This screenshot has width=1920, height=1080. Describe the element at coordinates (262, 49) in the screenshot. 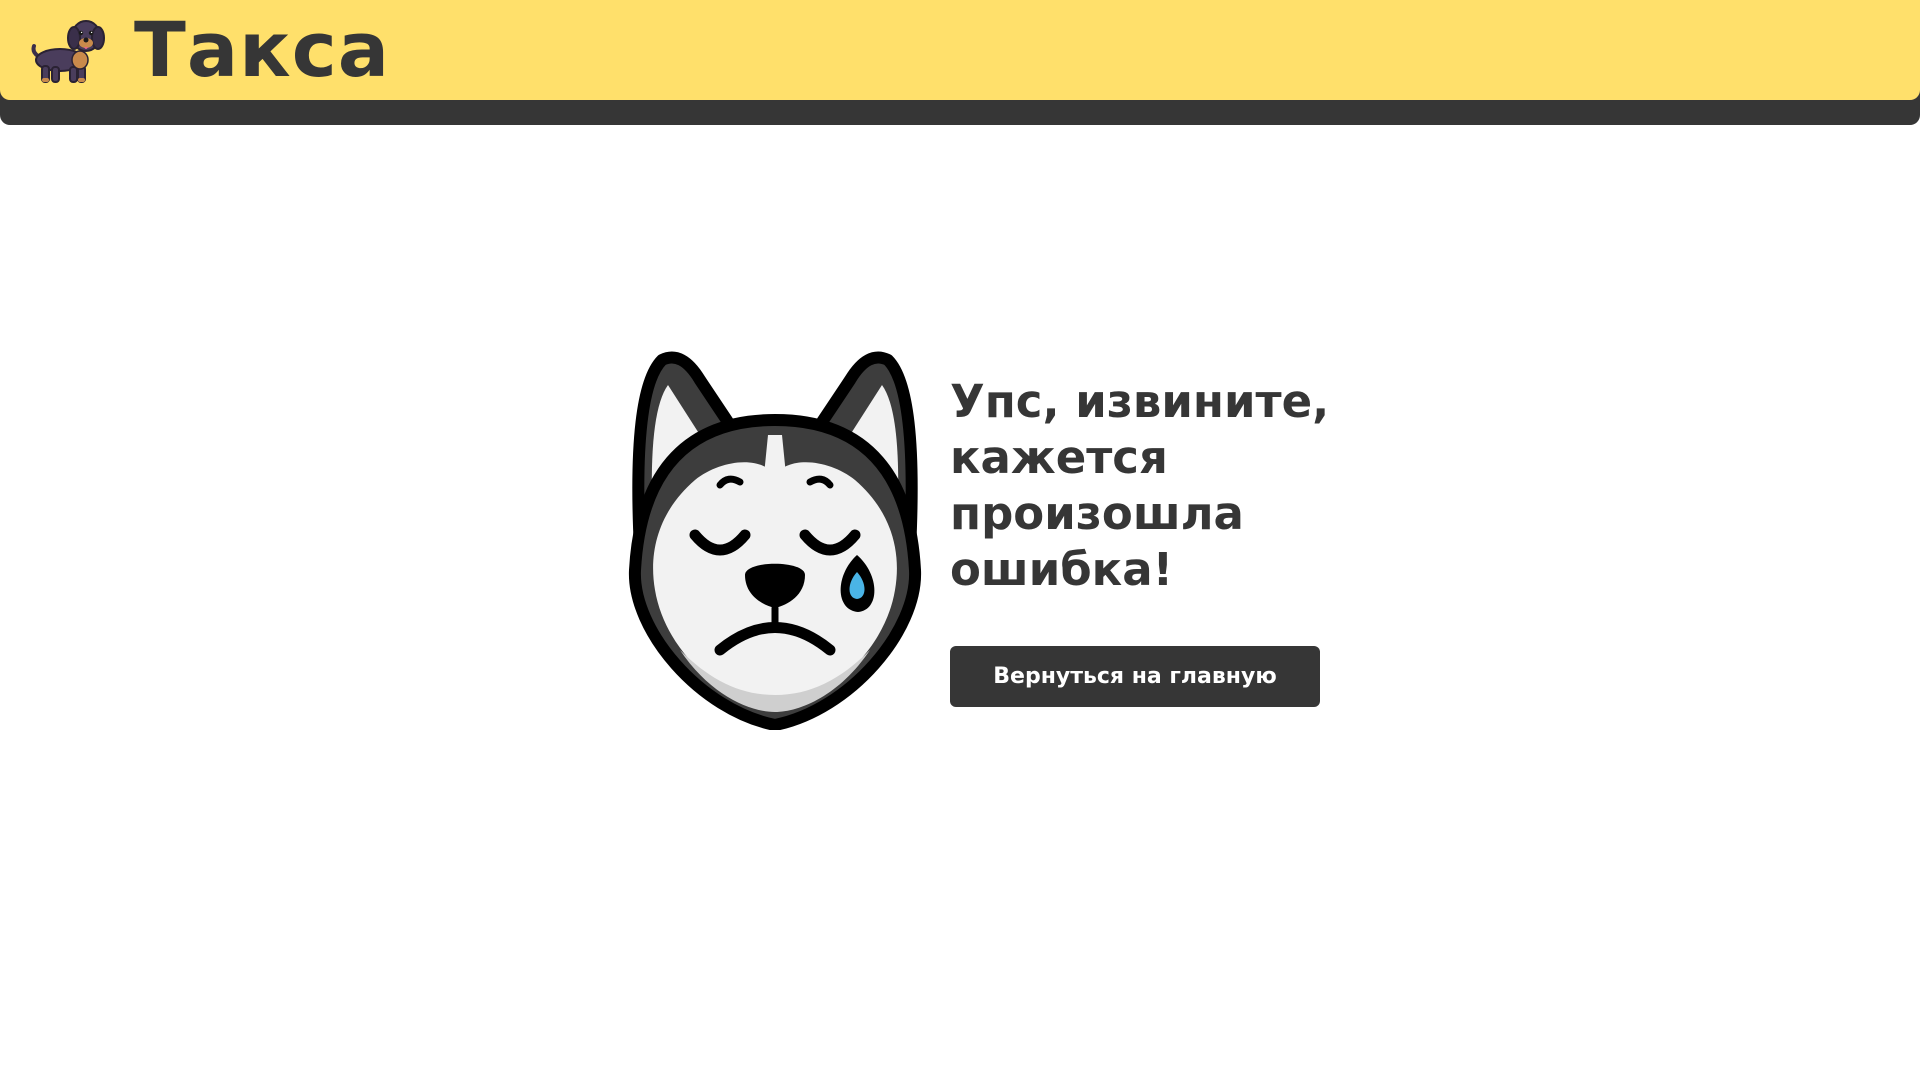

I see `brand-name: Такса` at that location.